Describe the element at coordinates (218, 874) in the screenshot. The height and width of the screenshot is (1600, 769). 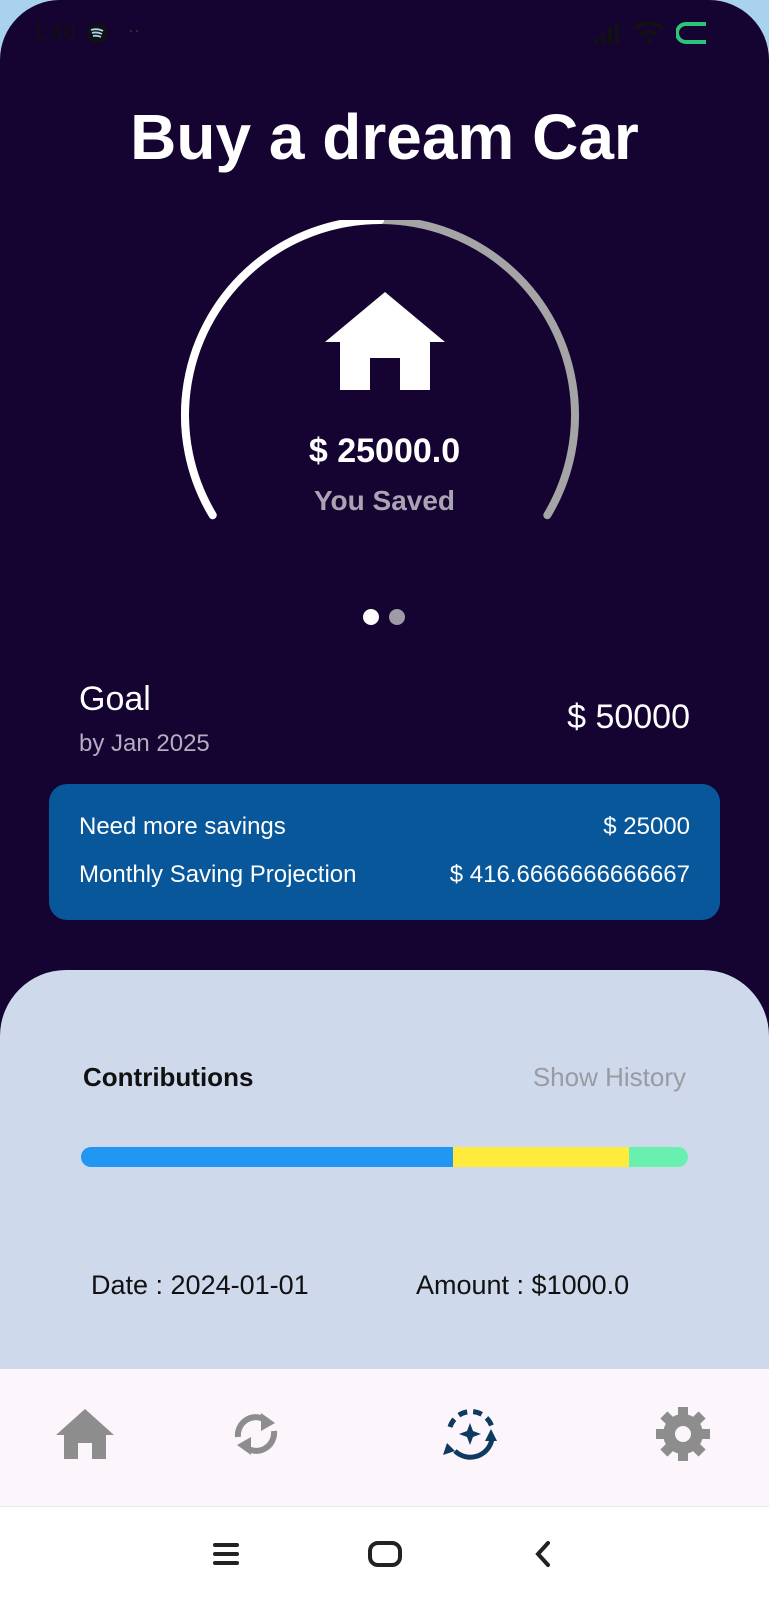
I see `summary-label: Monthly Saving Projection` at that location.